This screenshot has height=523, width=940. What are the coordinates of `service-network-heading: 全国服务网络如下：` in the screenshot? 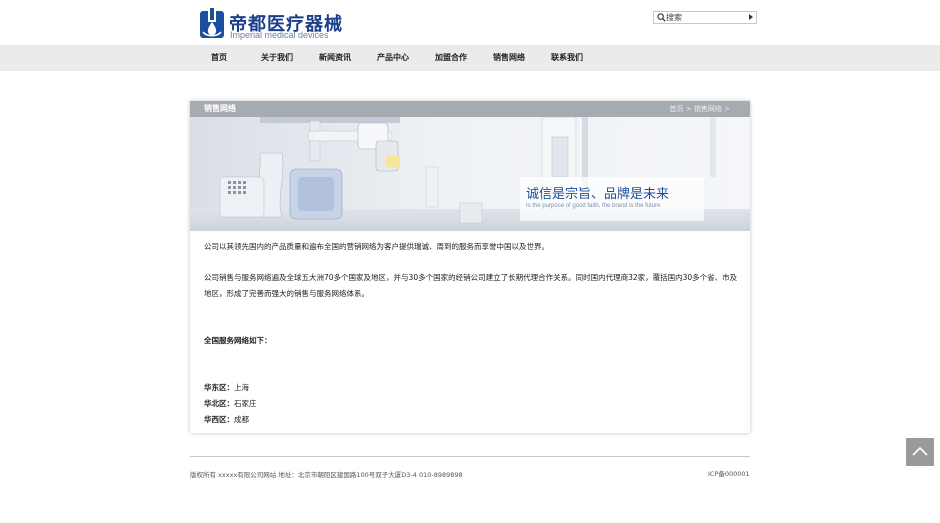 It's located at (238, 340).